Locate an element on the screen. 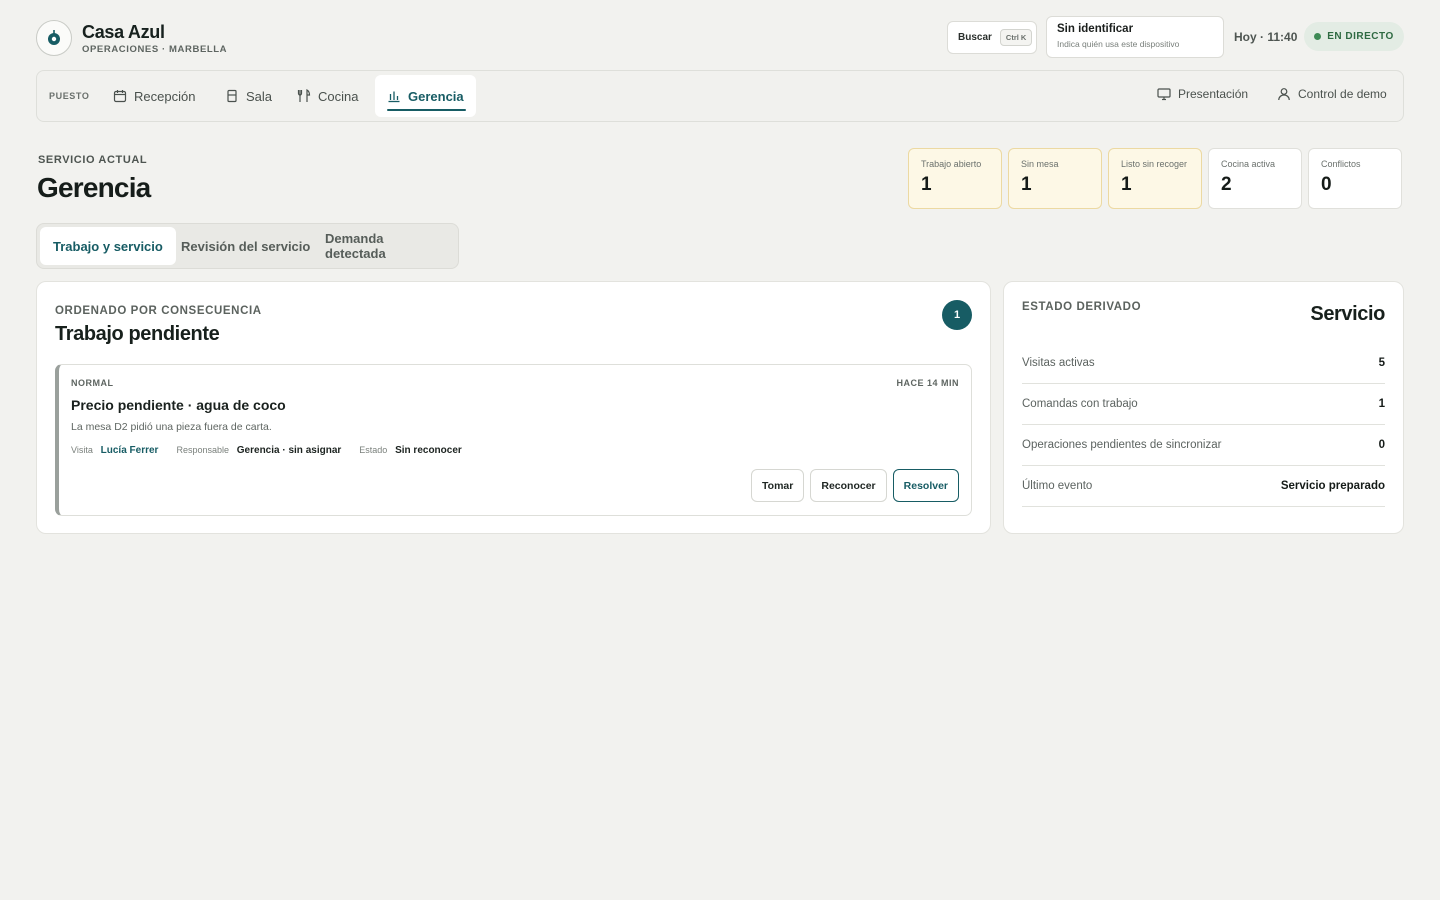 This screenshot has height=900, width=1440. nav-item-gerencia: Gerencia is located at coordinates (425, 96).